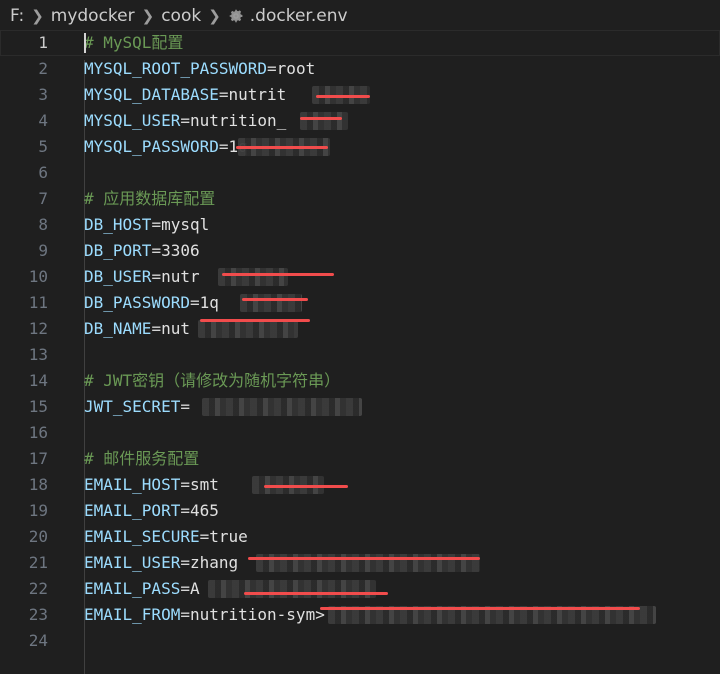 The image size is (720, 674). What do you see at coordinates (360, 355) in the screenshot?
I see `code-line: 13` at bounding box center [360, 355].